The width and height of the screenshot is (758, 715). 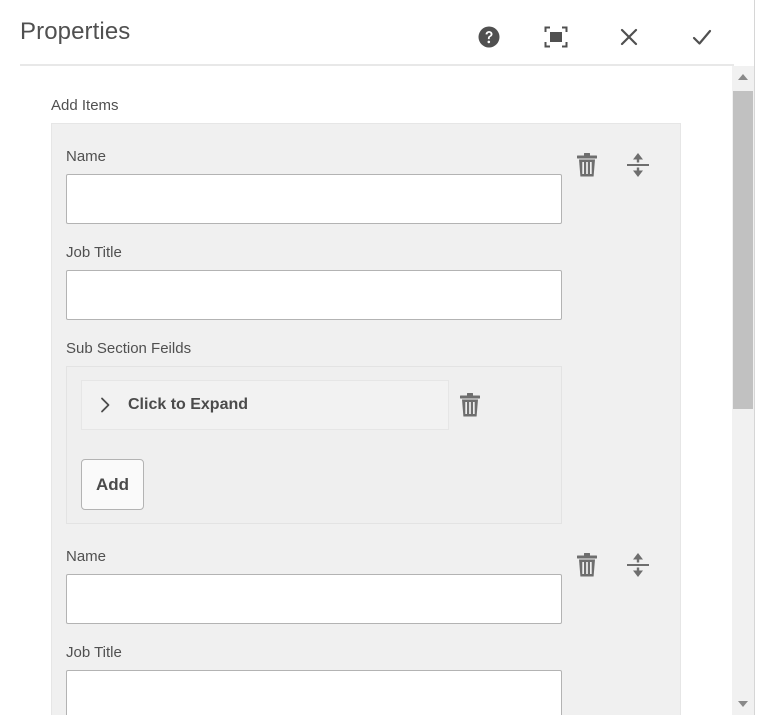 What do you see at coordinates (112, 484) in the screenshot?
I see `add-sub-item-button: Add` at bounding box center [112, 484].